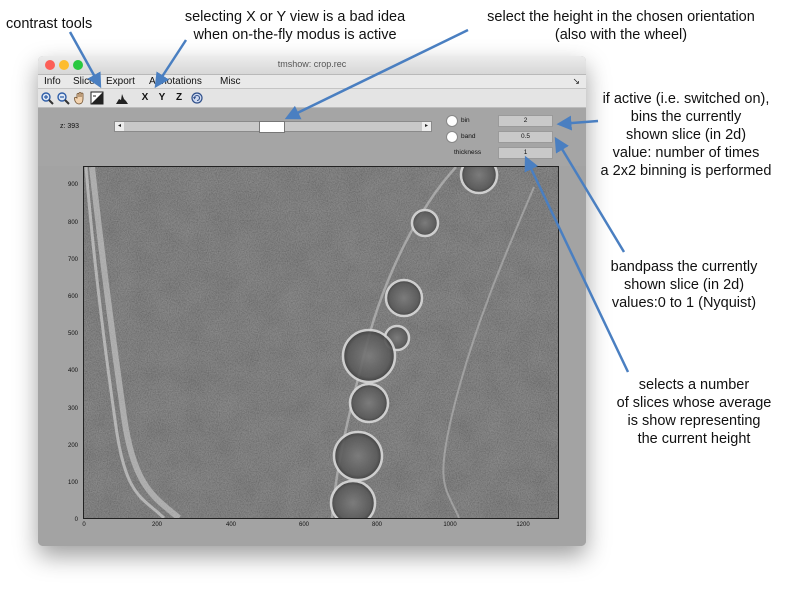  What do you see at coordinates (312, 137) in the screenshot?
I see `slice-controls: z: 393 ◂ ▸ bin 2 band 0.5 thickness 1` at bounding box center [312, 137].